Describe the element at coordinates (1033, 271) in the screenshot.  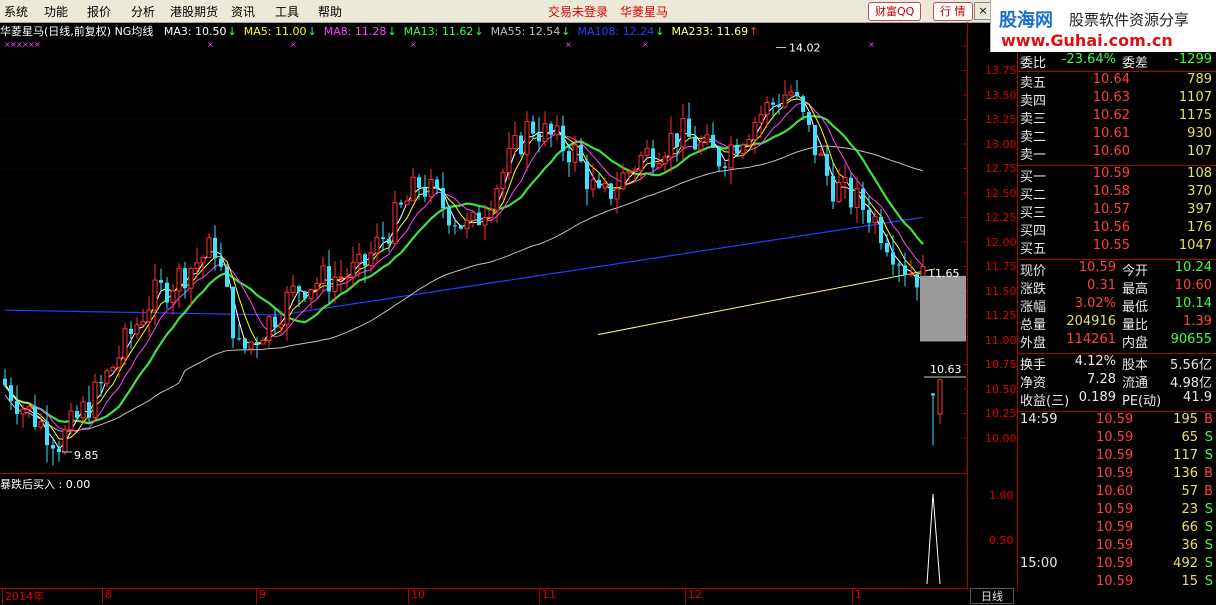
I see `stat-label: 现价` at that location.